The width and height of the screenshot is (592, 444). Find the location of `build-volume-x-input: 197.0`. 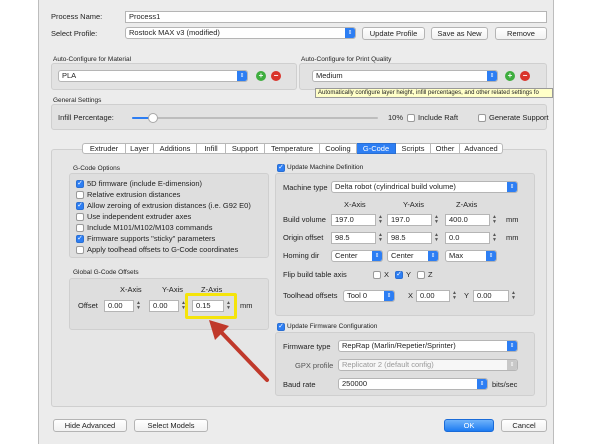

build-volume-x-input: 197.0 is located at coordinates (353, 220).